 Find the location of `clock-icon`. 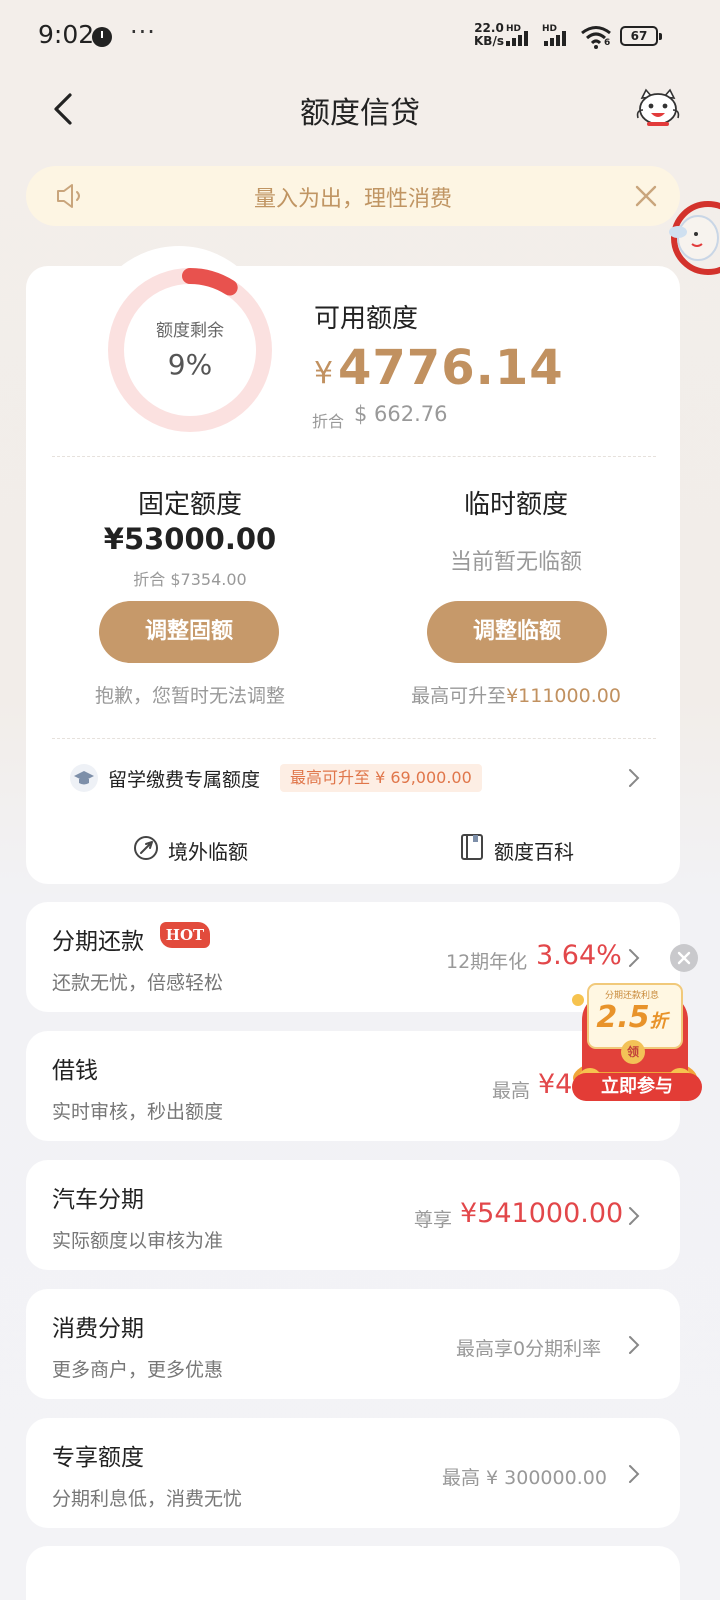

clock-icon is located at coordinates (102, 37).